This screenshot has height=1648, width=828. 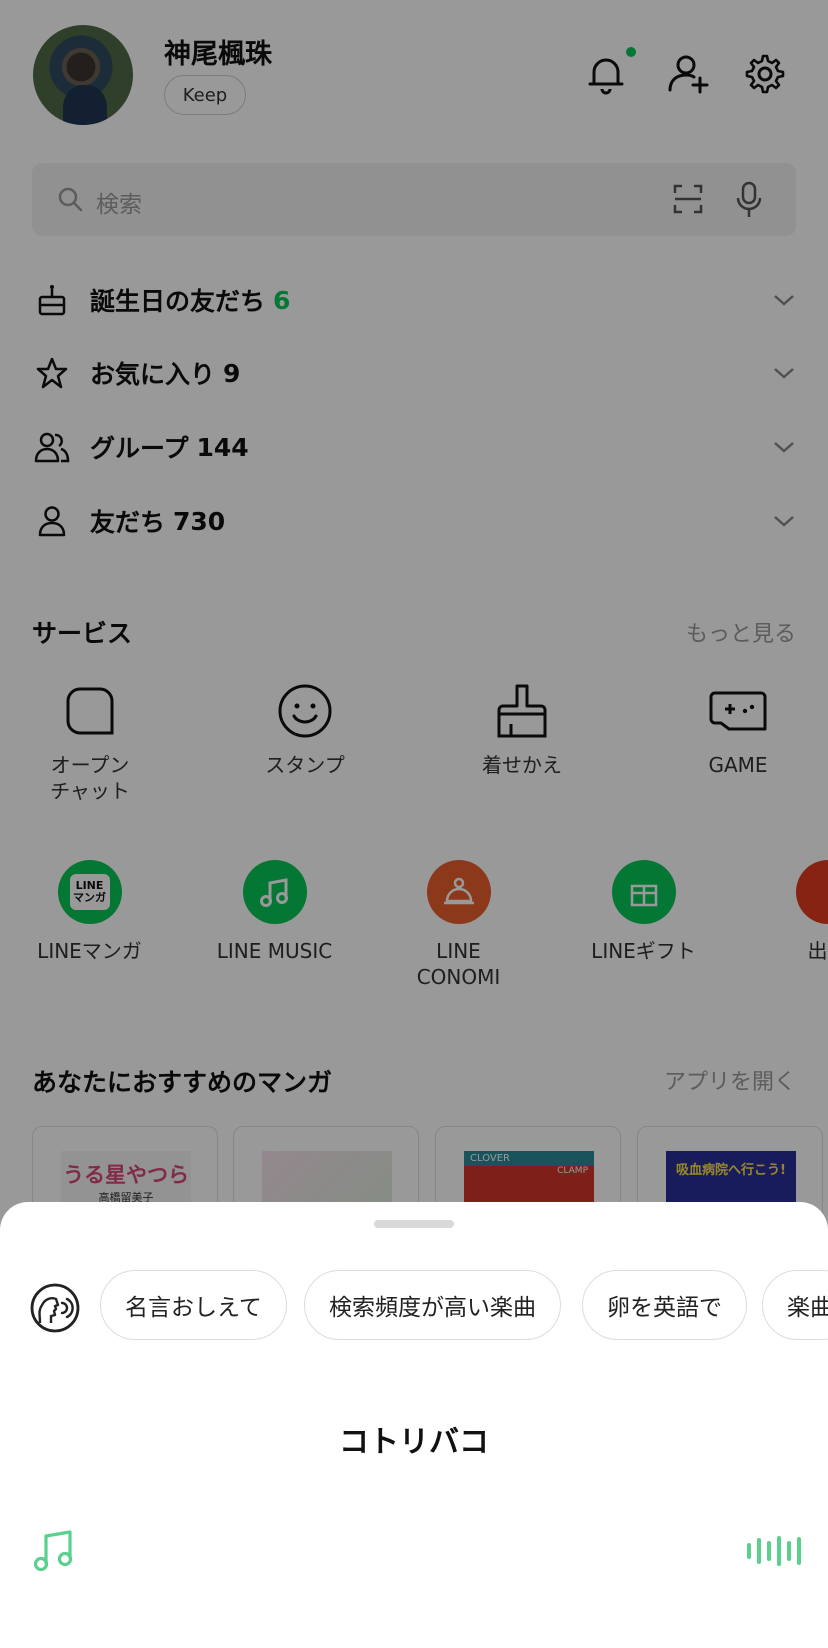 I want to click on suggestion-chip: 卵を英語で, so click(x=664, y=1305).